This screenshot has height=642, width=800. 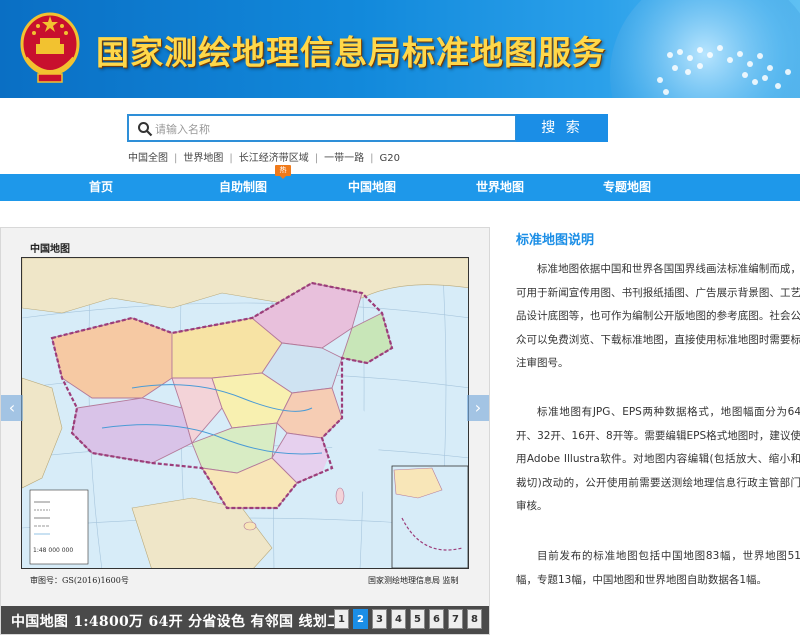 I want to click on site-title: 国家测绘地理信息局标准地图服务, so click(x=351, y=52).